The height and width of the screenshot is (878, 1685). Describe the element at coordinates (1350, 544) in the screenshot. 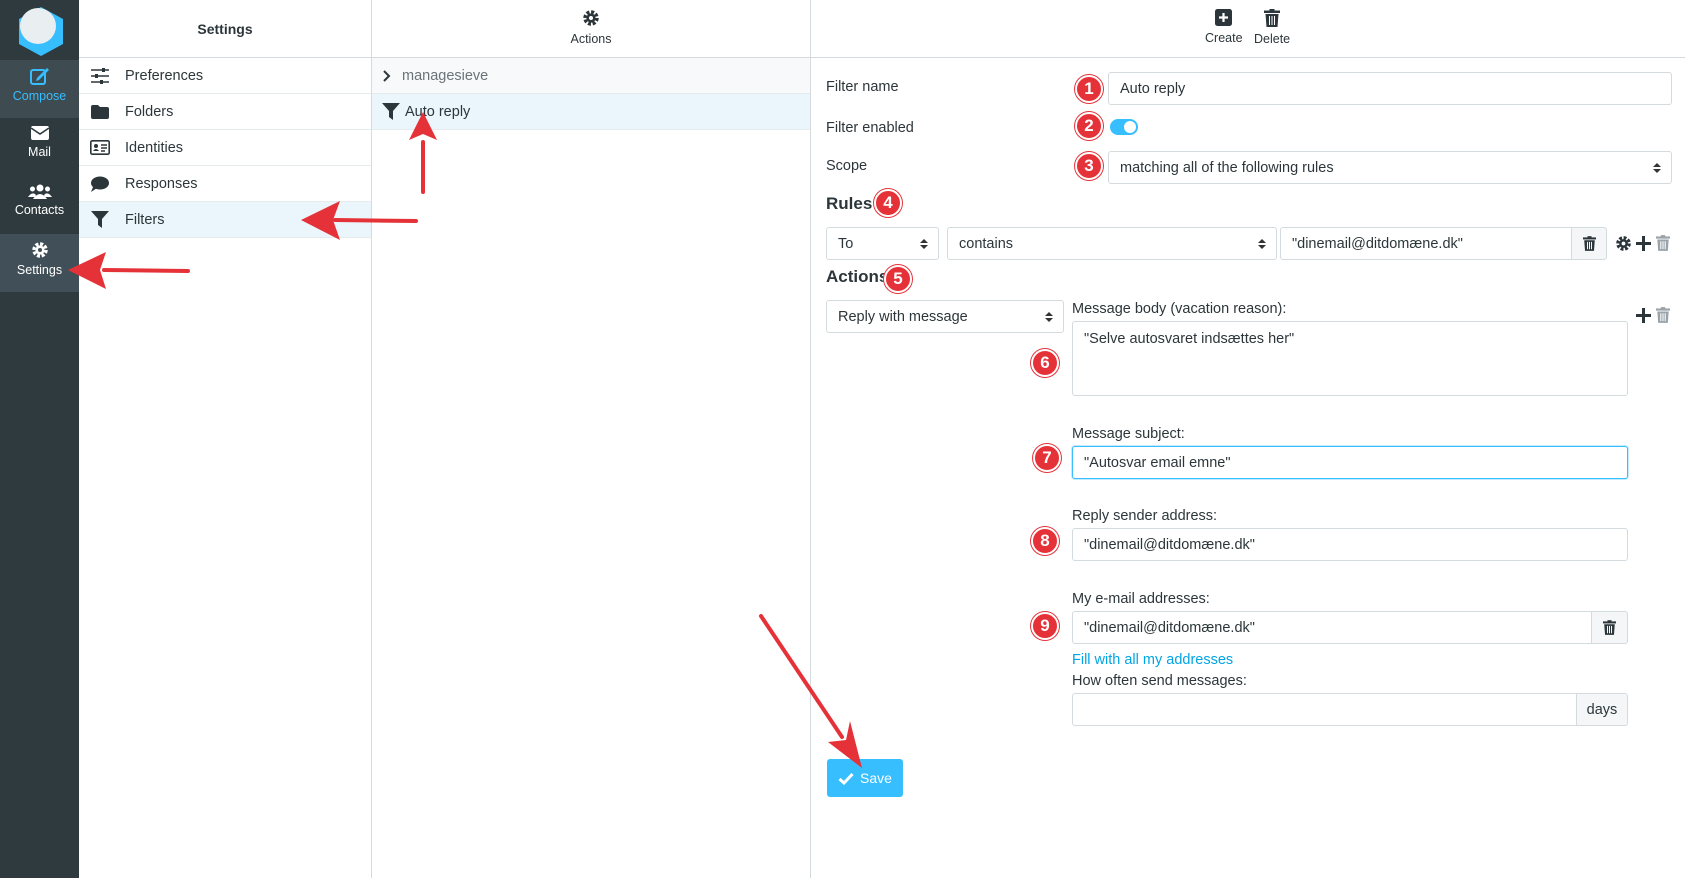

I see `reply-sender-input: "dinemail@ditdomæne.dk"` at that location.